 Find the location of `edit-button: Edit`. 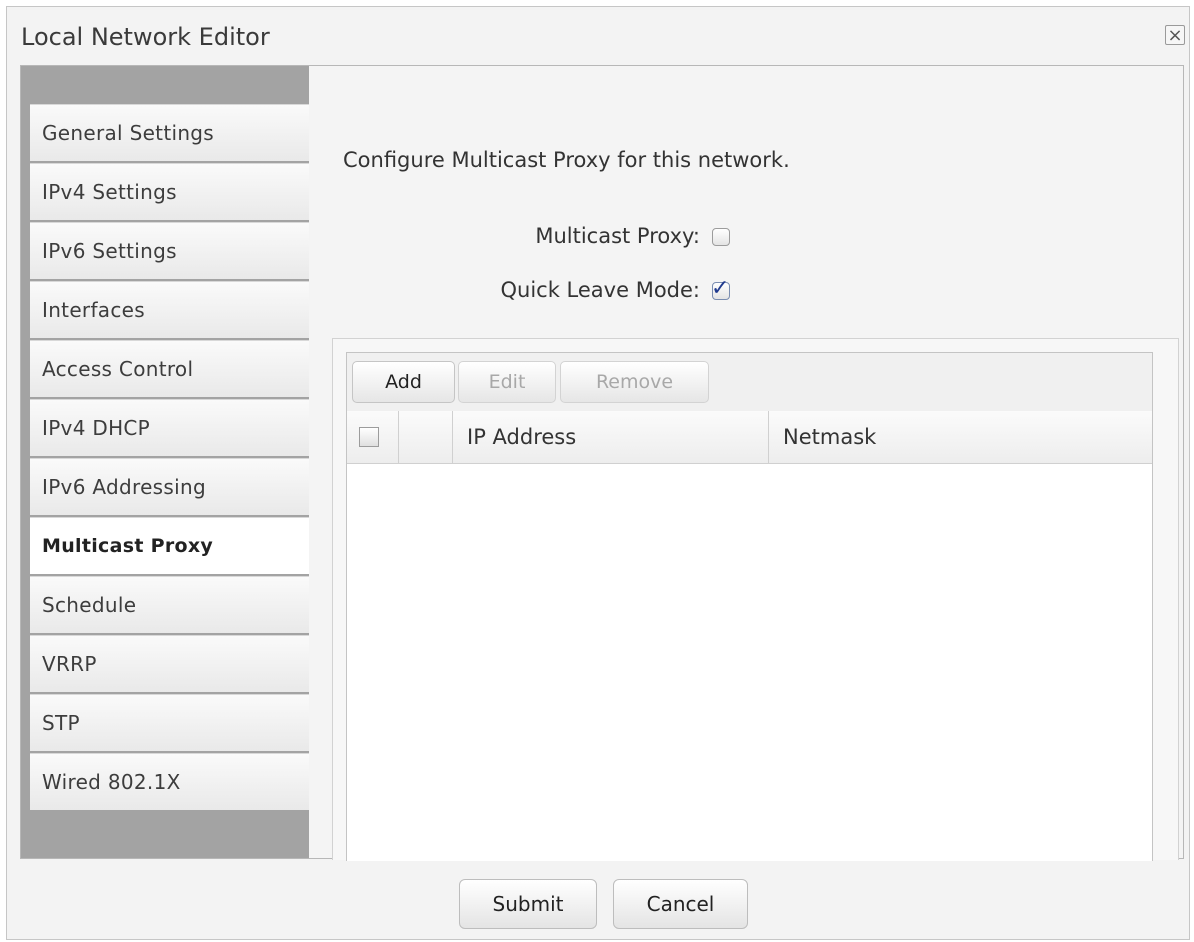

edit-button: Edit is located at coordinates (507, 382).